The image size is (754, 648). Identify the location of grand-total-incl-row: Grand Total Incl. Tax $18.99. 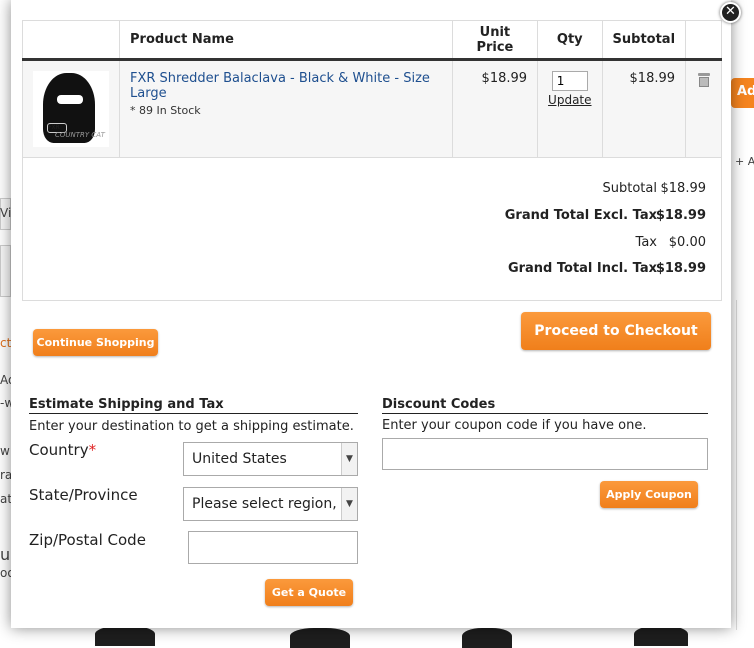
(521, 274).